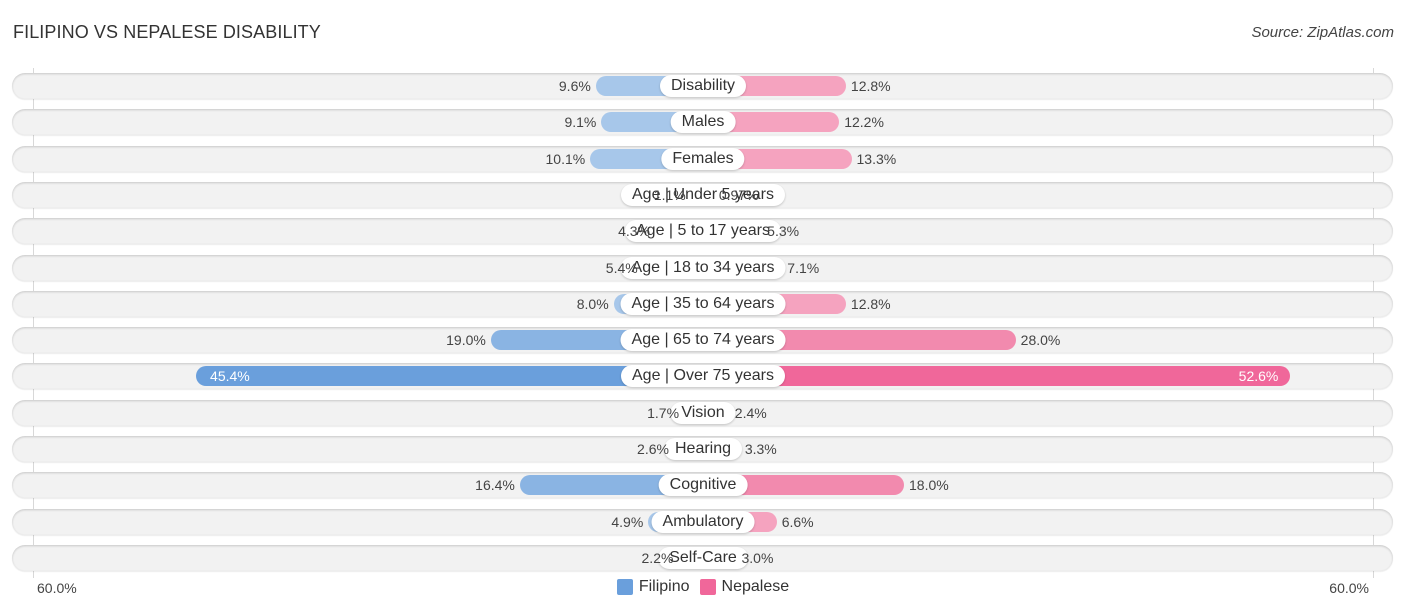 The width and height of the screenshot is (1406, 612). What do you see at coordinates (750, 412) in the screenshot?
I see `value-label-nepalese: 2.4%` at bounding box center [750, 412].